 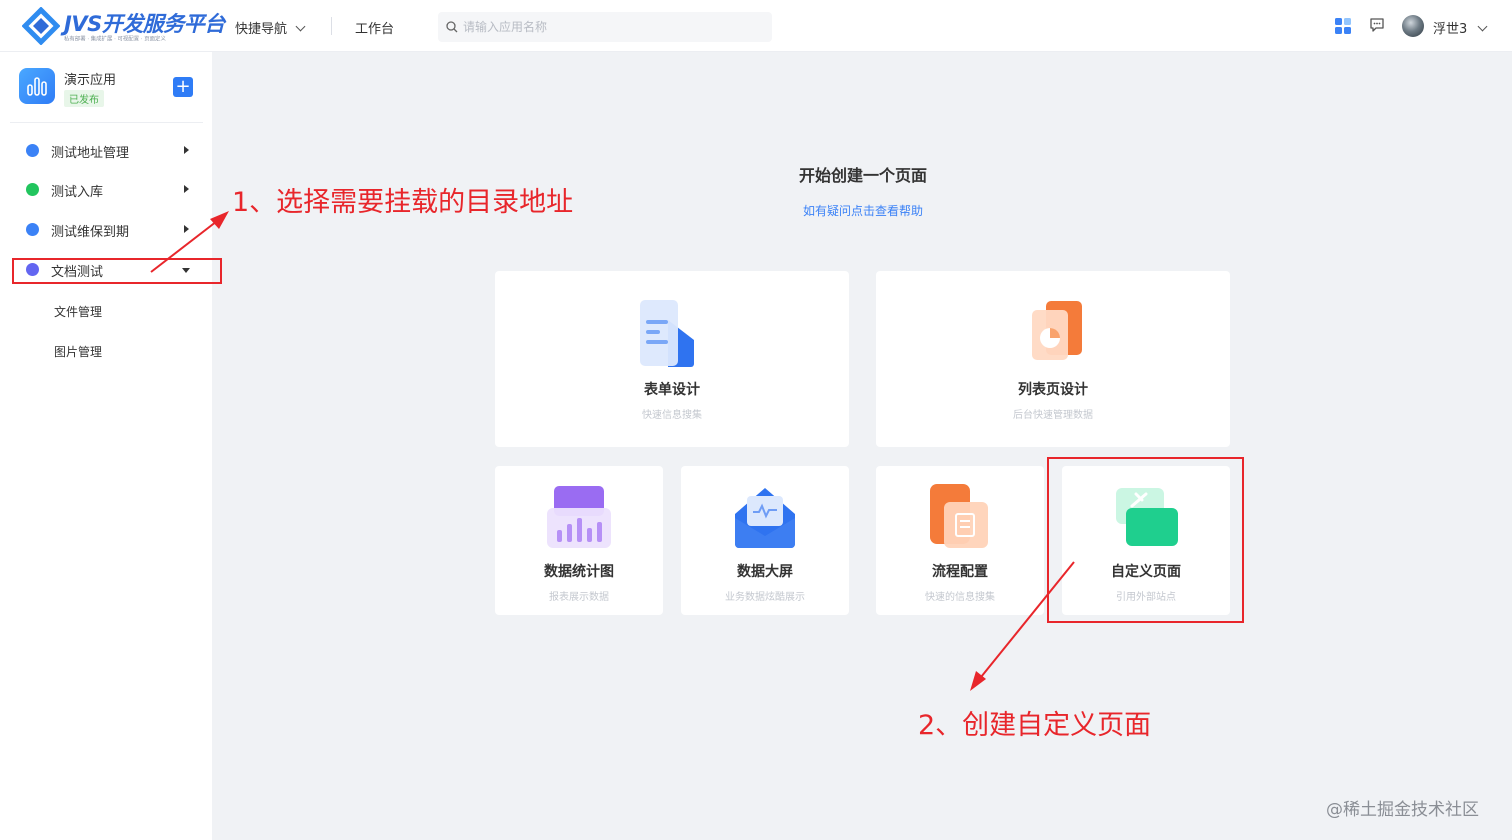 What do you see at coordinates (219, 220) in the screenshot?
I see `arrow-head-icon` at bounding box center [219, 220].